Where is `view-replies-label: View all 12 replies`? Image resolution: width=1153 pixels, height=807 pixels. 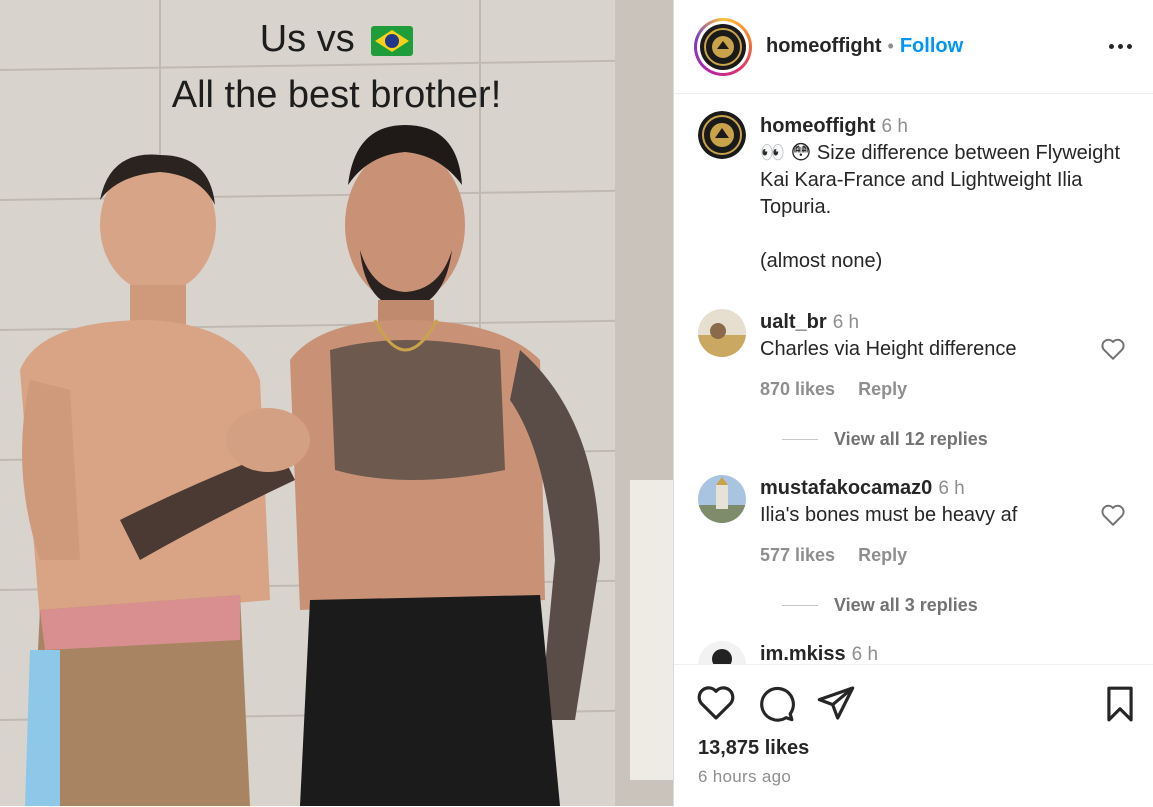 view-replies-label: View all 12 replies is located at coordinates (911, 439).